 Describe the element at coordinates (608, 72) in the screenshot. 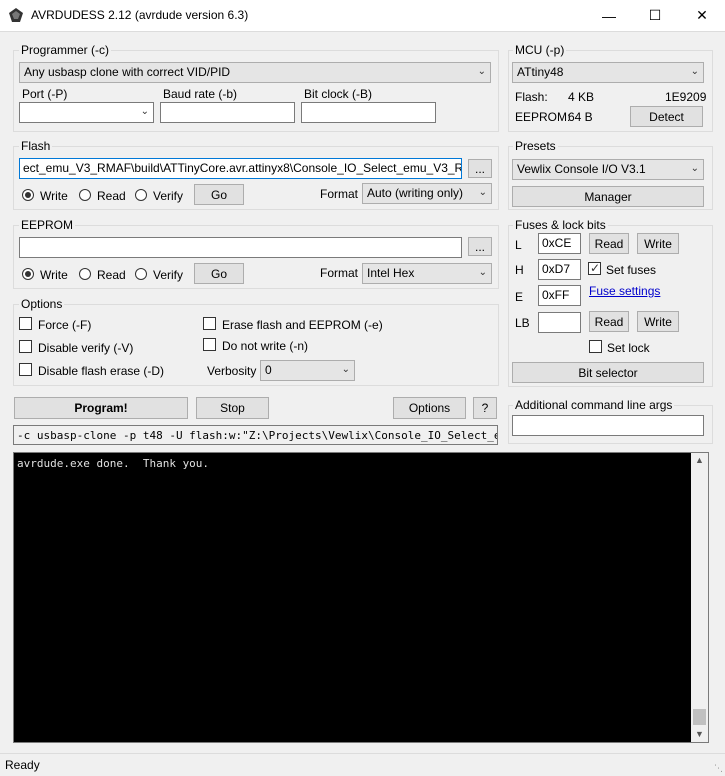

I see `mcu-select: ATtiny48 ⌄` at that location.